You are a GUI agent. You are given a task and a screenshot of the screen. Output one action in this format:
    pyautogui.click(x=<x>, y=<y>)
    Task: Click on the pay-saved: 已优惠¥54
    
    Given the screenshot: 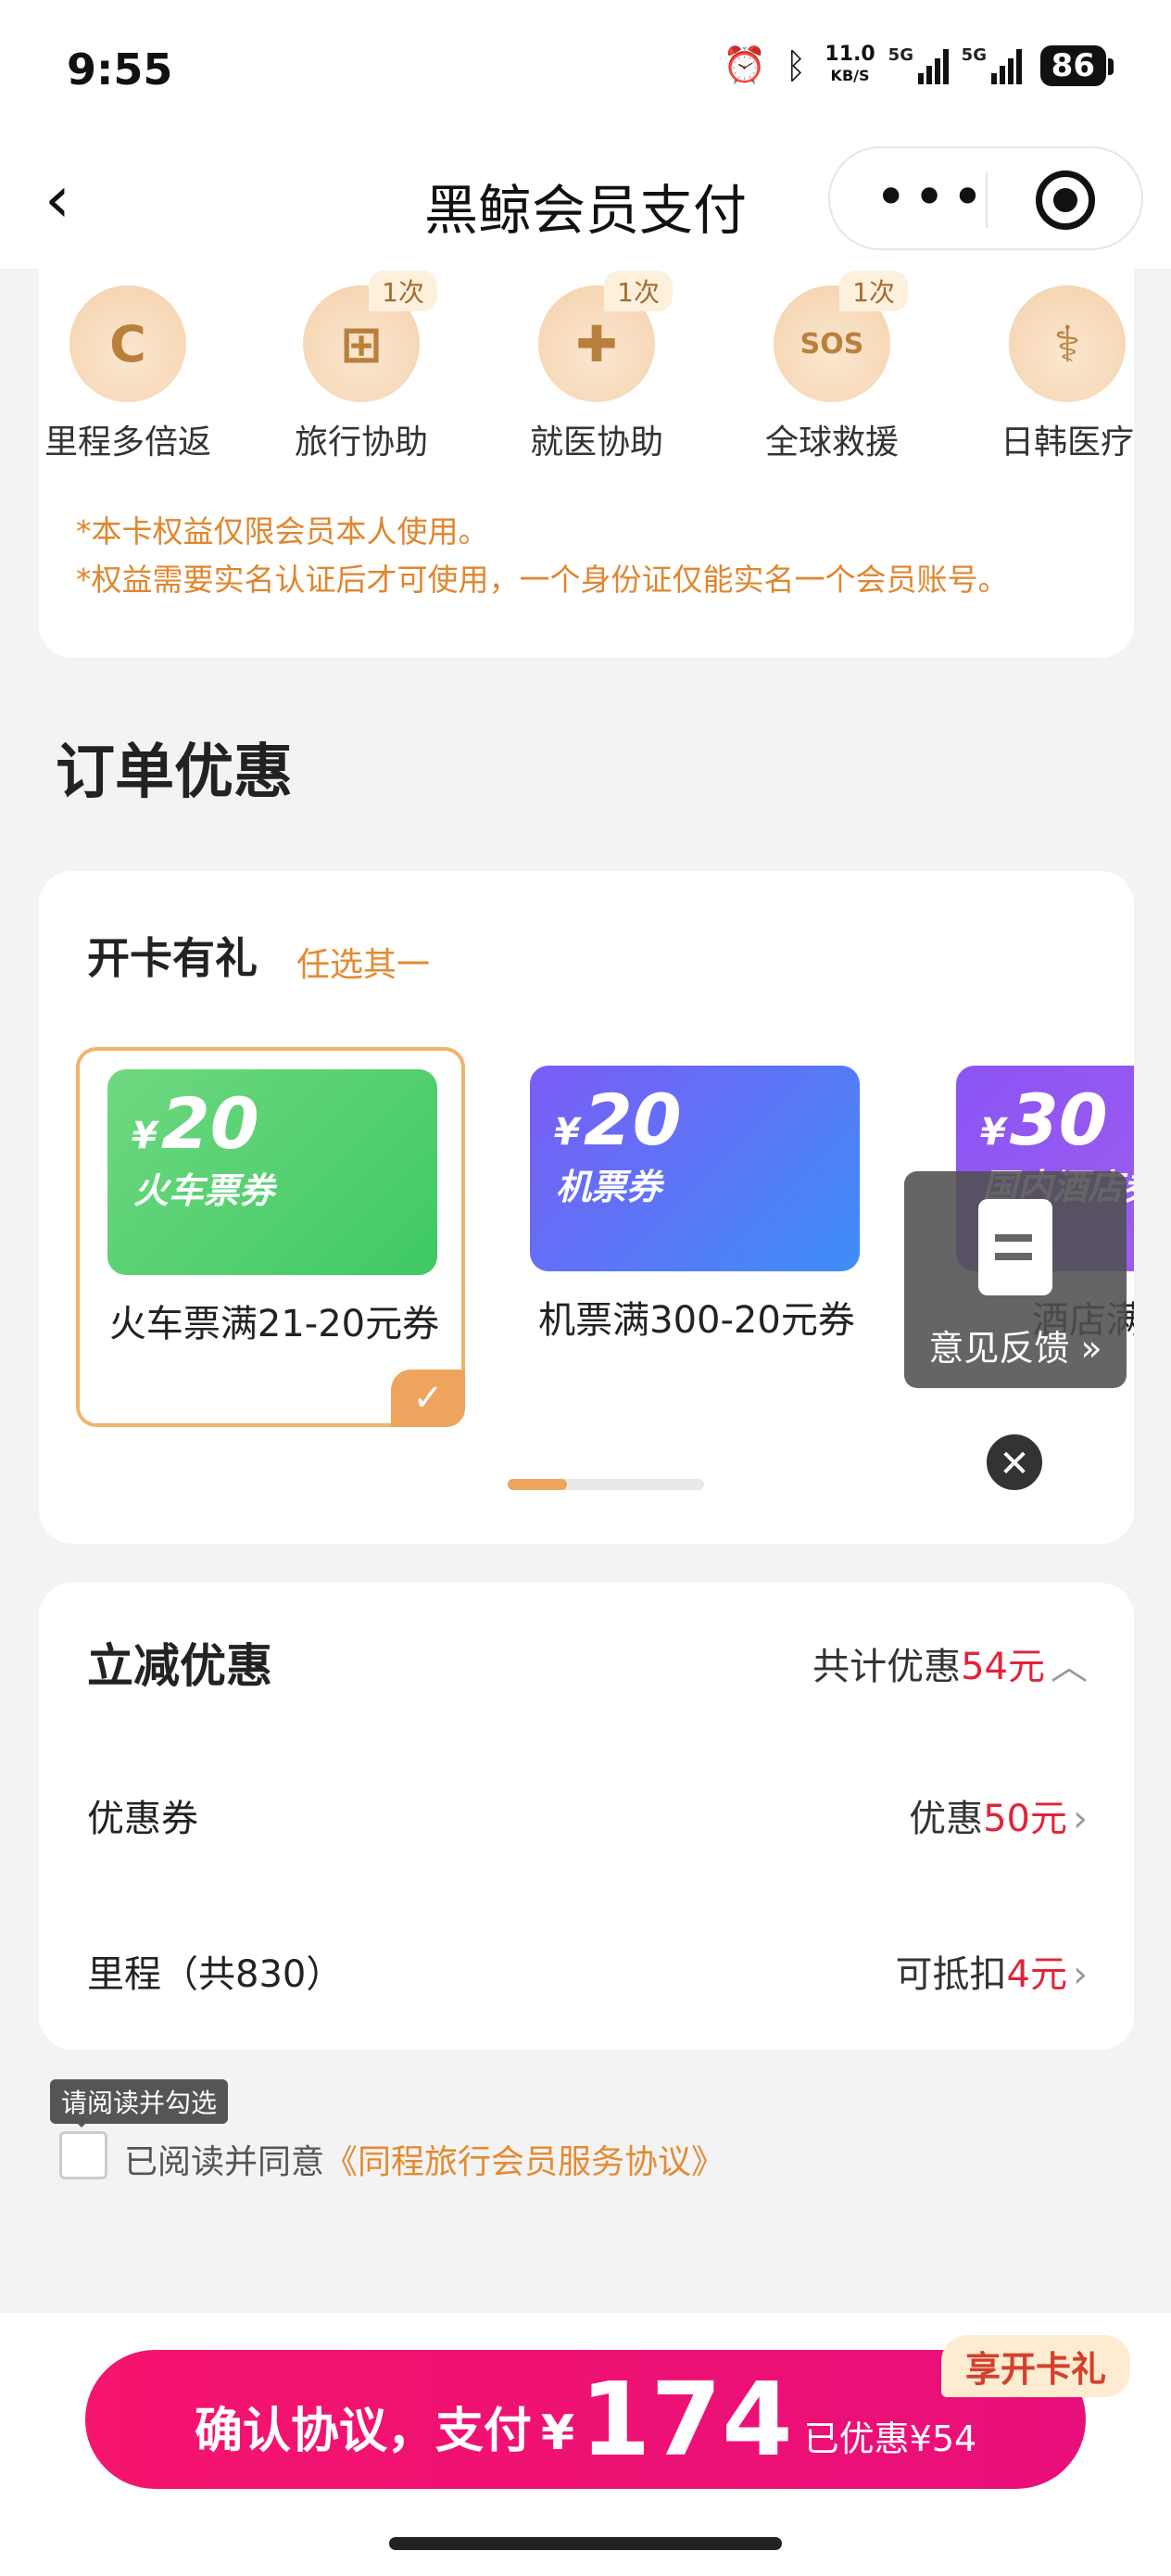 What is the action you would take?
    pyautogui.click(x=890, y=2438)
    